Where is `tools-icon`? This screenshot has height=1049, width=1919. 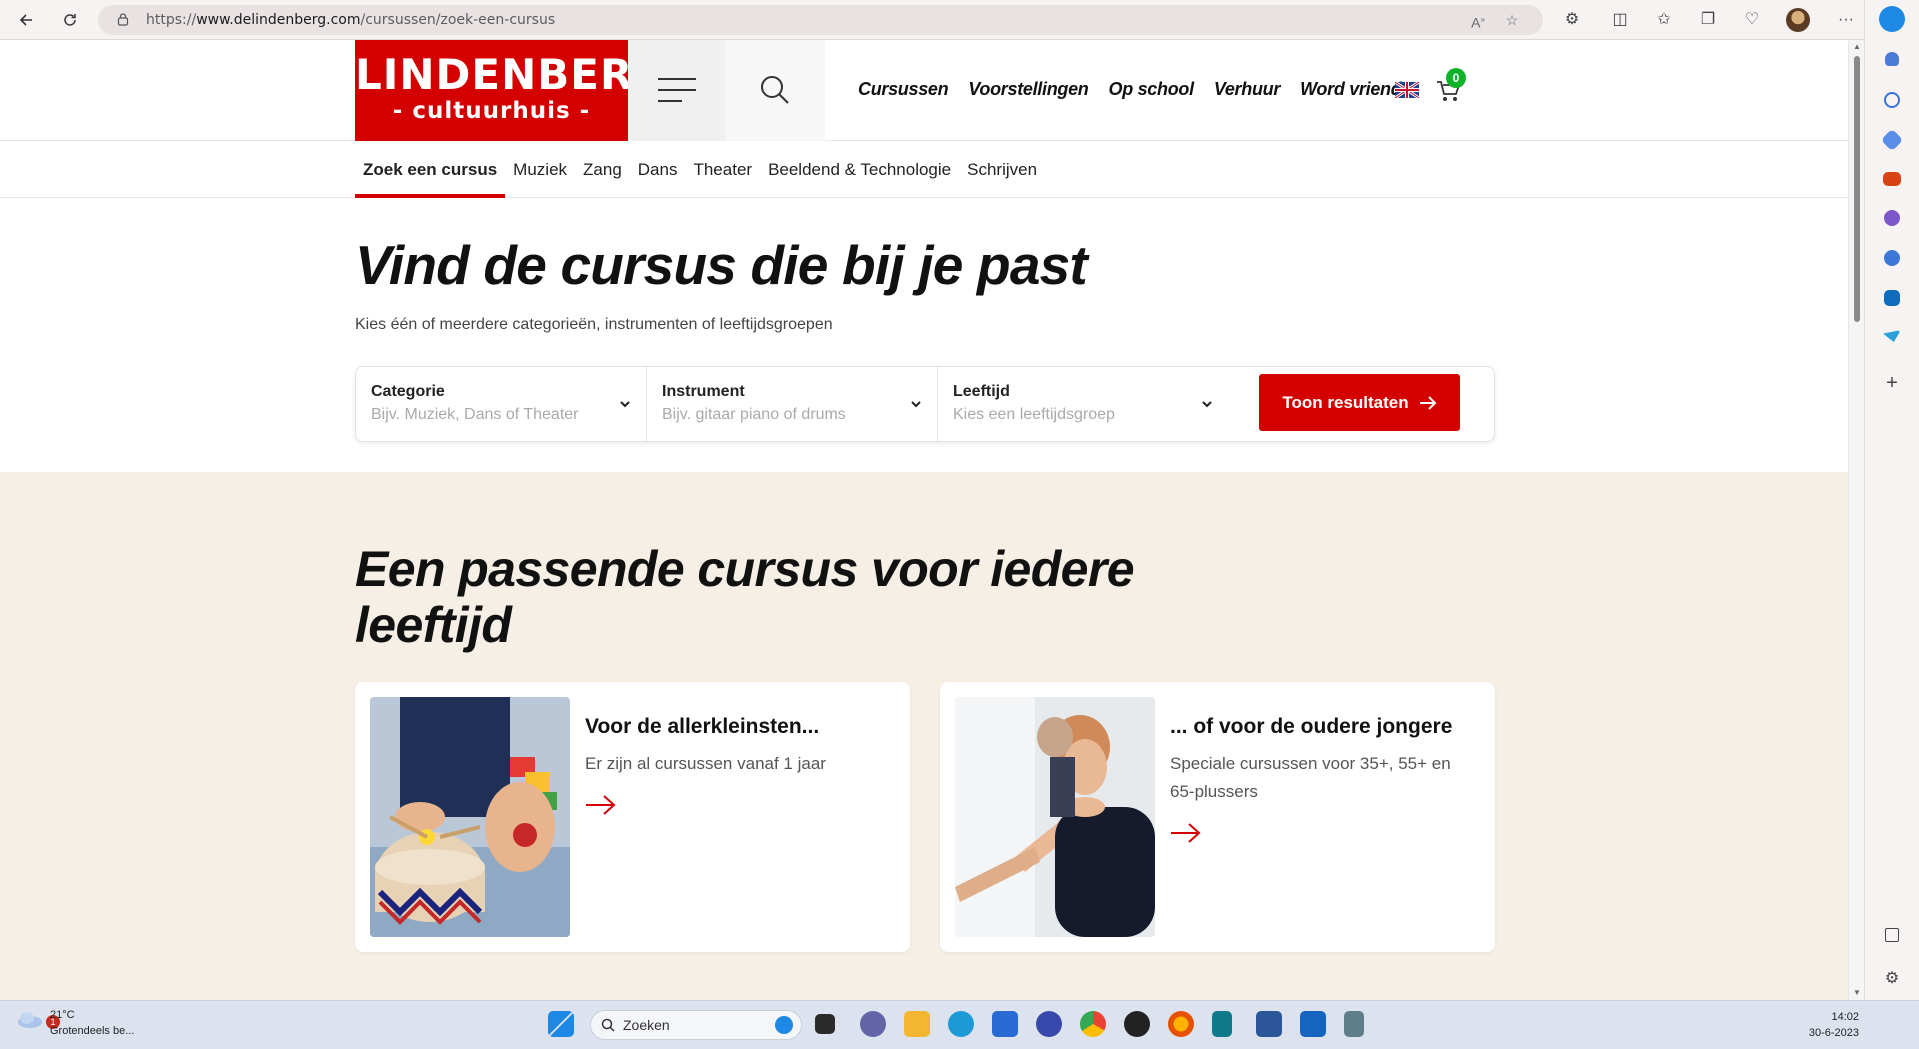
tools-icon is located at coordinates (1892, 179).